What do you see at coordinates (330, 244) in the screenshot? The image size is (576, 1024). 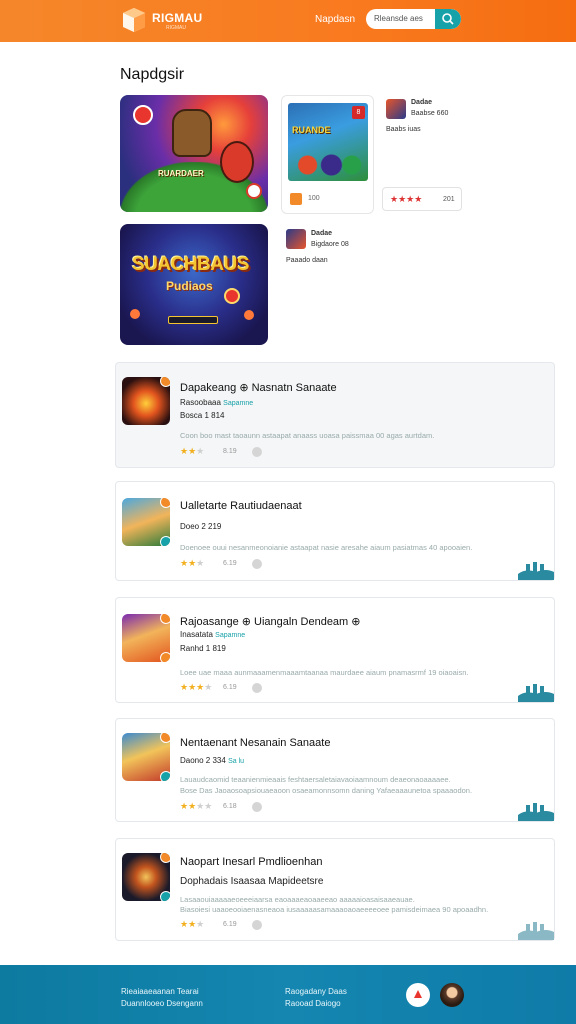 I see `side-line: Bigdaore 08` at bounding box center [330, 244].